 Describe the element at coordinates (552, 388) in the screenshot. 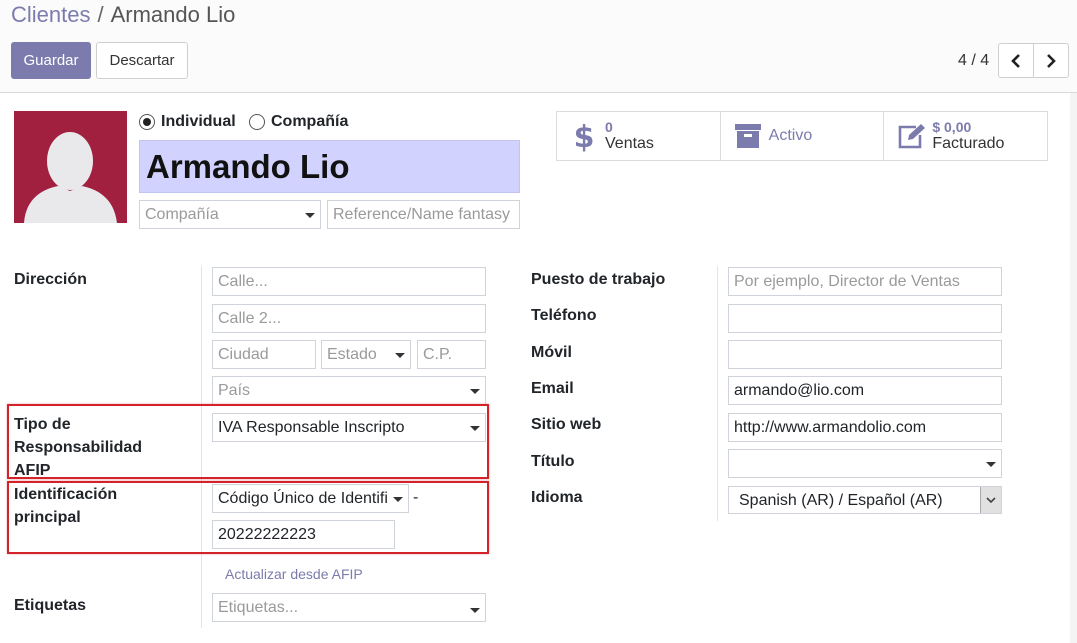

I see `email-label: Email` at that location.